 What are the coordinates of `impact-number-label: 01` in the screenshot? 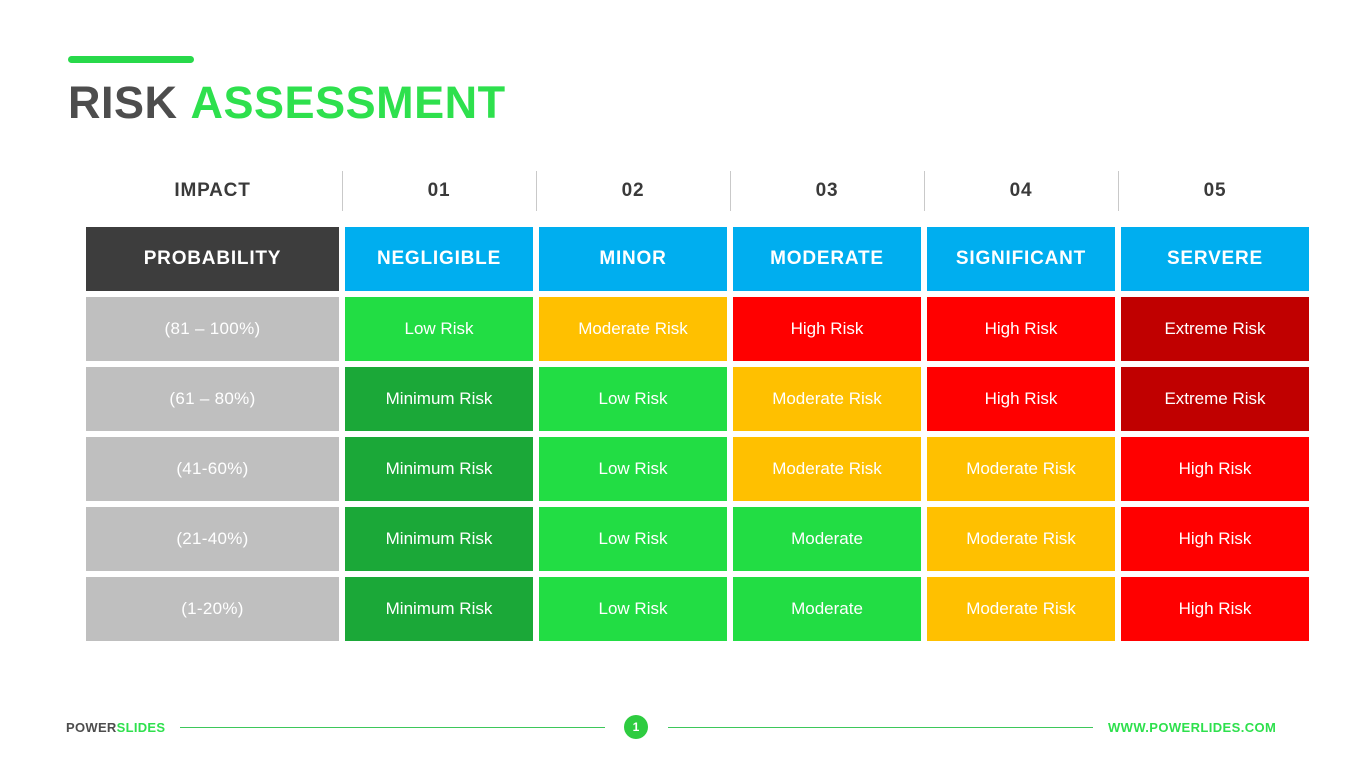 It's located at (439, 190).